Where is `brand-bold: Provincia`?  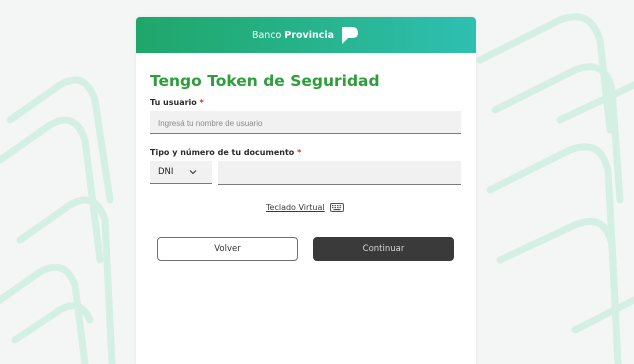
brand-bold: Provincia is located at coordinates (309, 35).